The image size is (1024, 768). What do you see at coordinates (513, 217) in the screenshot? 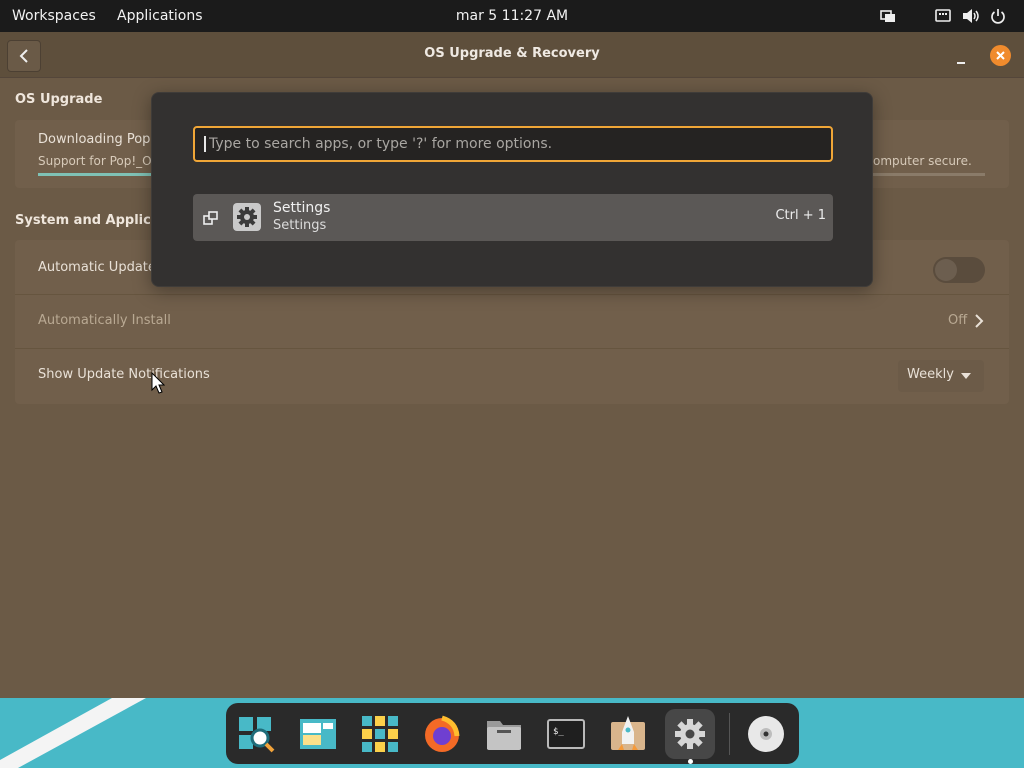
I see `launcher-result-settings: Settings Settings Ctrl + 1` at bounding box center [513, 217].